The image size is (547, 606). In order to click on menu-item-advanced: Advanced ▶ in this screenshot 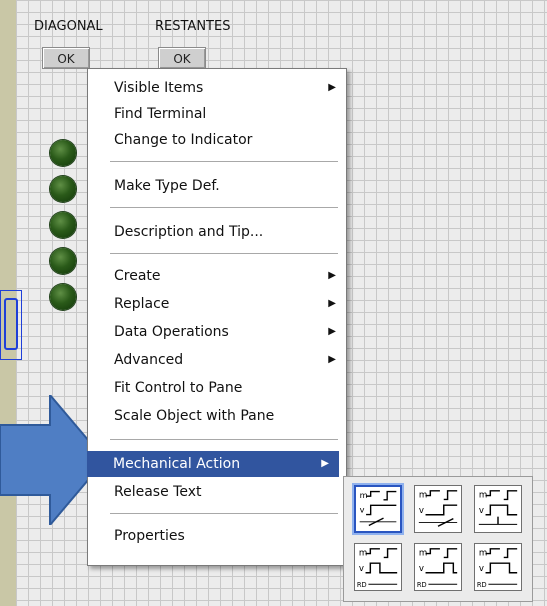, I will do `click(217, 360)`.